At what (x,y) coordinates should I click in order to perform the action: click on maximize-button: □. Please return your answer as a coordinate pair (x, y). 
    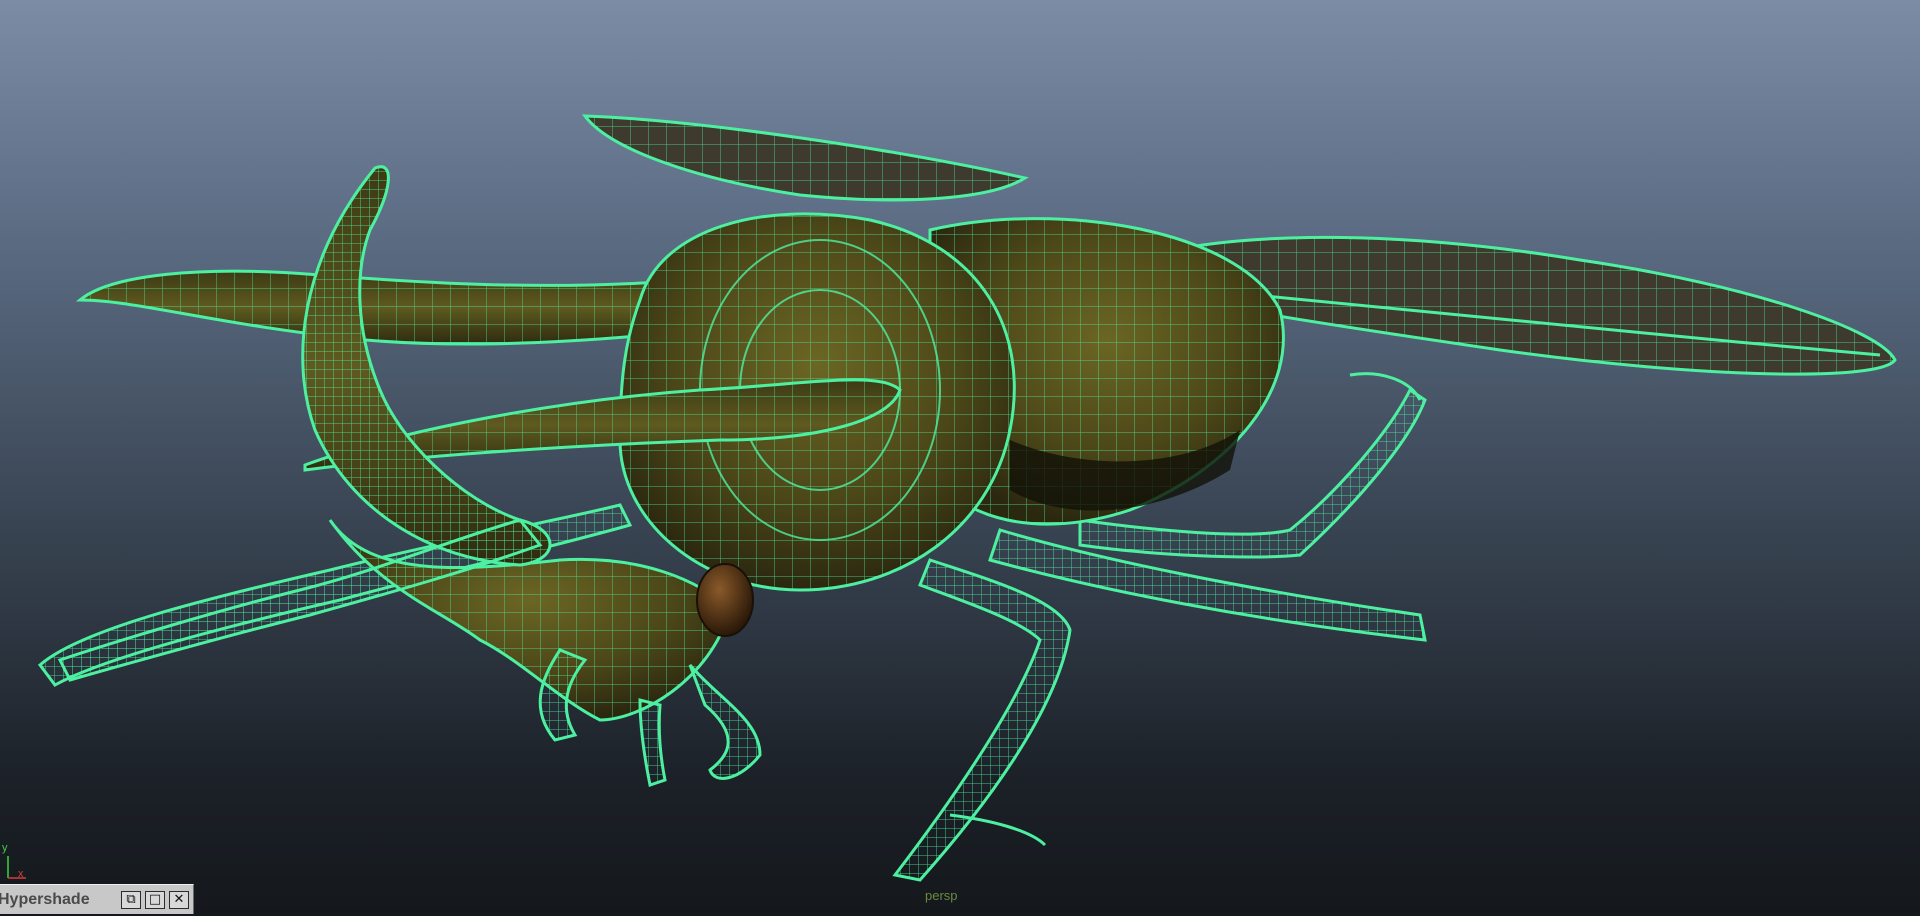
    Looking at the image, I should click on (155, 899).